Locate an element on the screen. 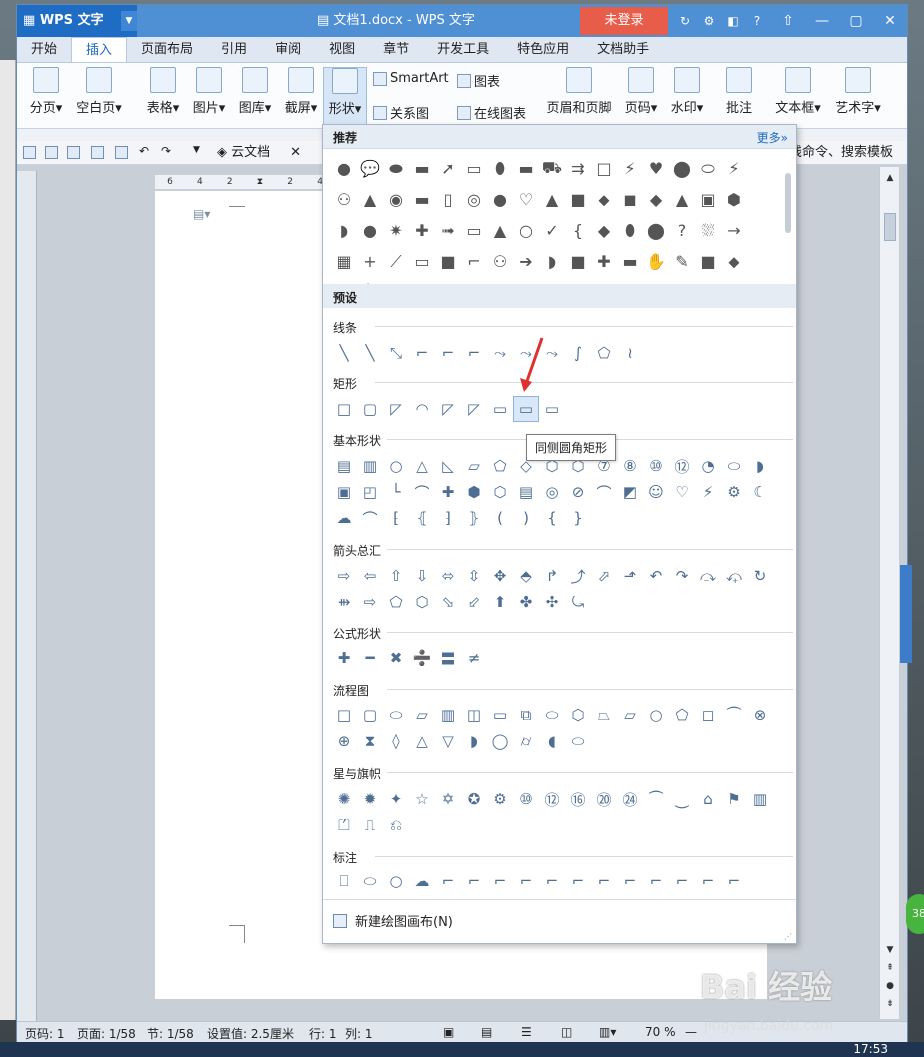 The image size is (924, 1057). tab-references: 引用 is located at coordinates (234, 49).